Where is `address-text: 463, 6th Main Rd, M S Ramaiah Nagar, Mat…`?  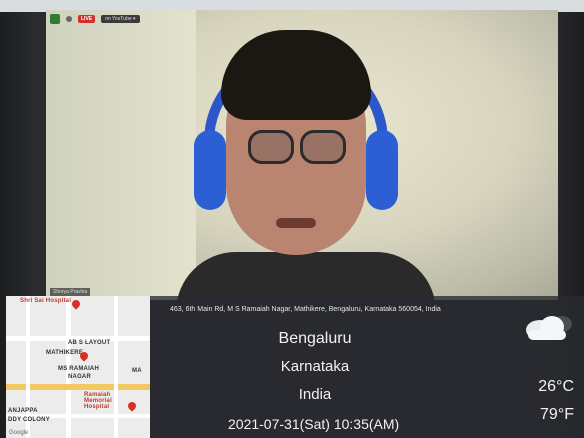
address-text: 463, 6th Main Rd, M S Ramaiah Nagar, Mat… is located at coordinates (305, 309).